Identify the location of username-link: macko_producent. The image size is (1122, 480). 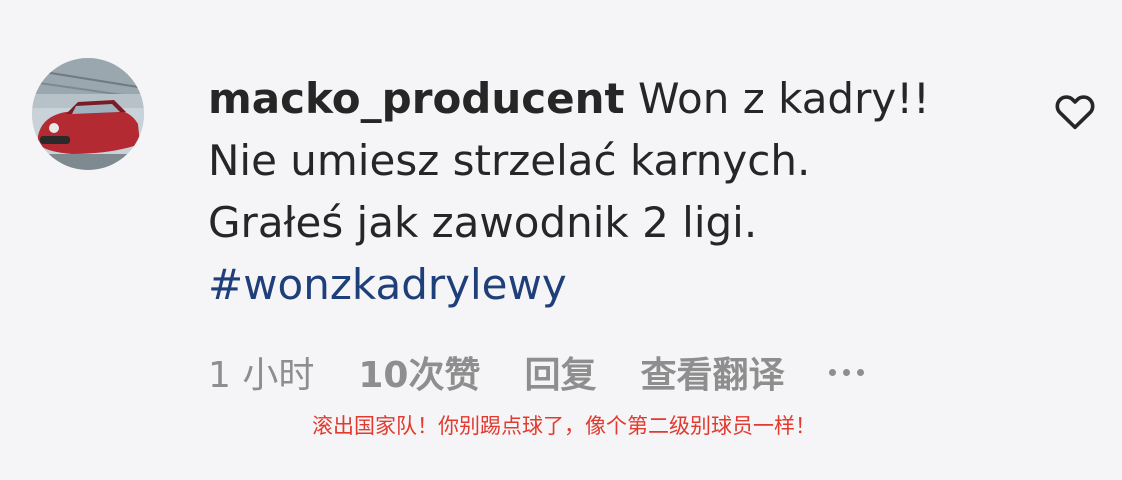
(416, 98).